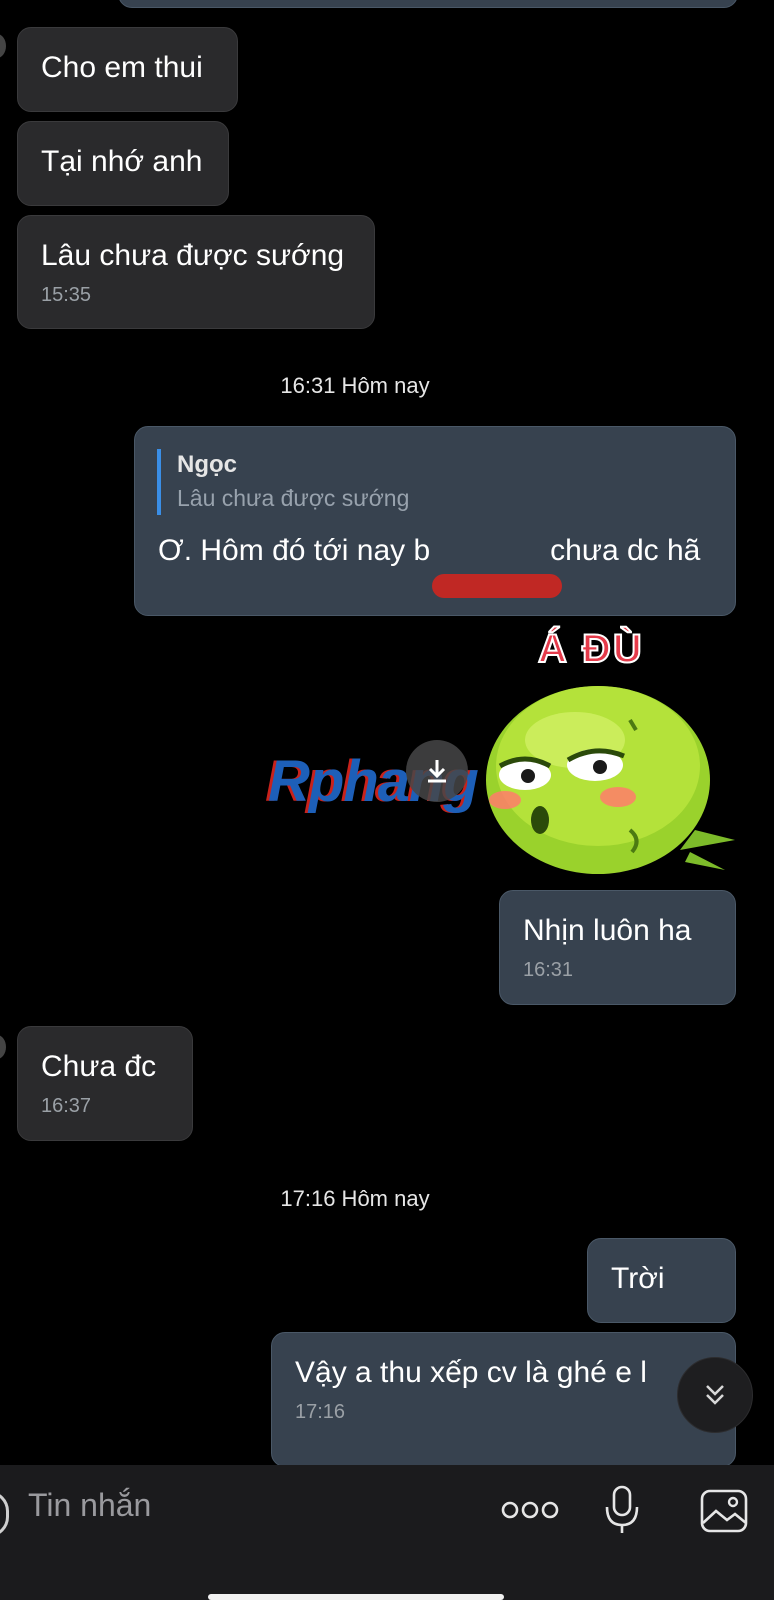 This screenshot has height=1600, width=774. I want to click on message-text: Chưa đc, so click(99, 1066).